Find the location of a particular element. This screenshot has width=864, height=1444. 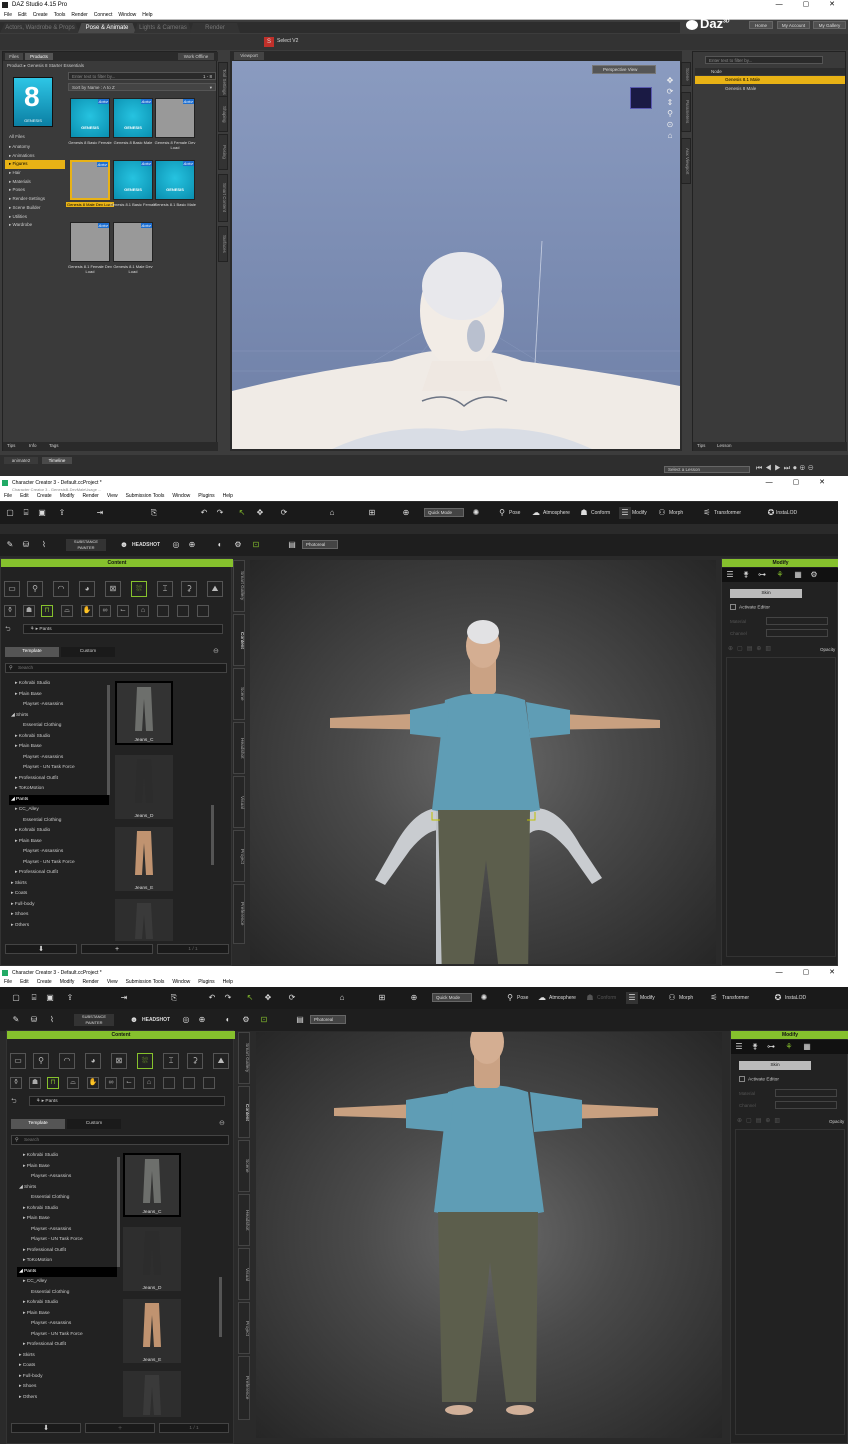

sliders-icon: ☰ is located at coordinates (730, 575).